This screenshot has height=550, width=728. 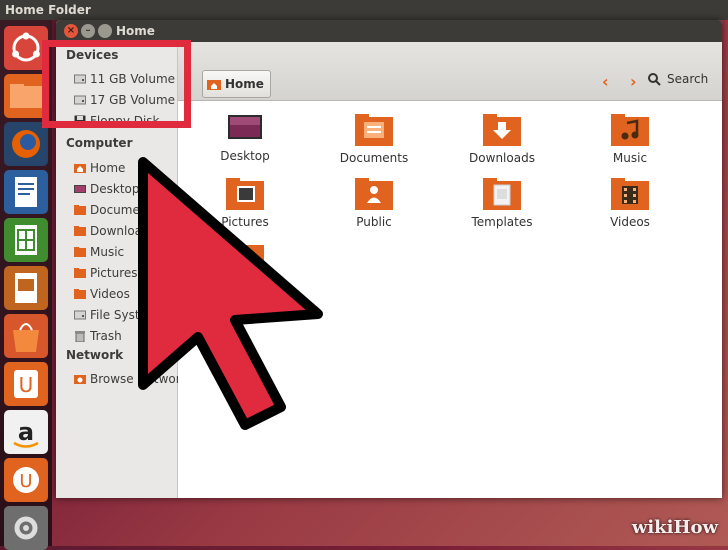 I want to click on computer-heading: Computer, so click(x=99, y=143).